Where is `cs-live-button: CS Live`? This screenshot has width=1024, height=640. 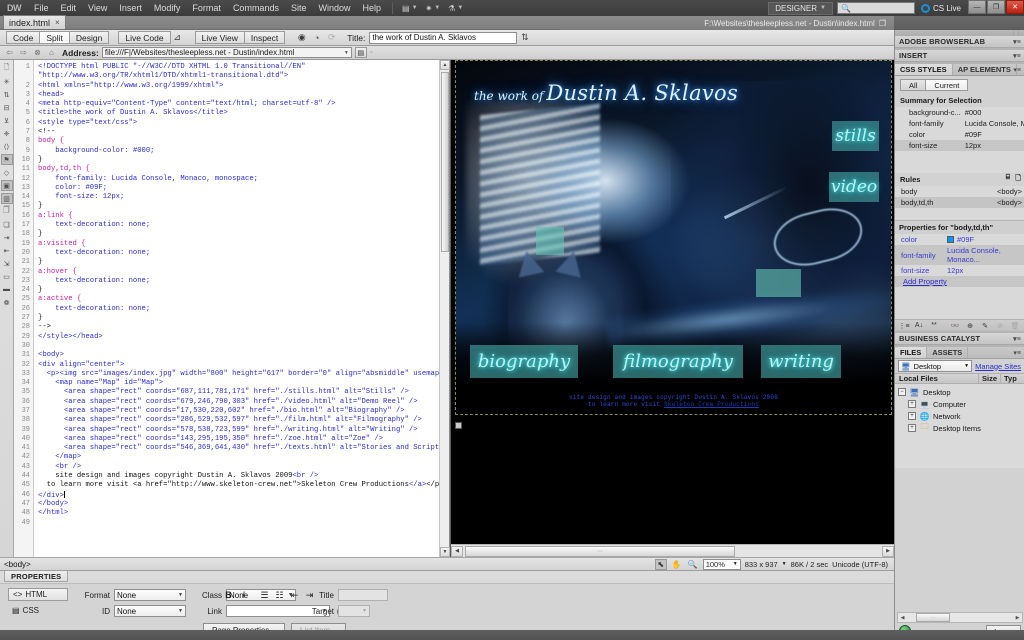
cs-live-button: CS Live is located at coordinates (940, 8).